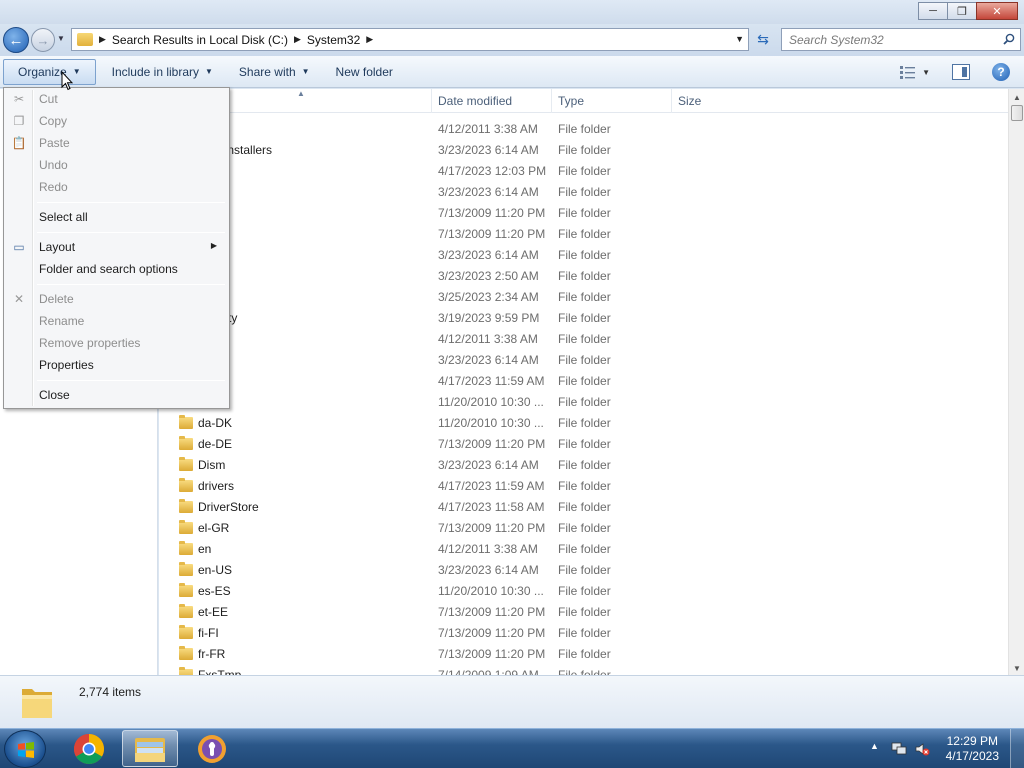 This screenshot has height=768, width=1024. I want to click on forward-button: →, so click(43, 40).